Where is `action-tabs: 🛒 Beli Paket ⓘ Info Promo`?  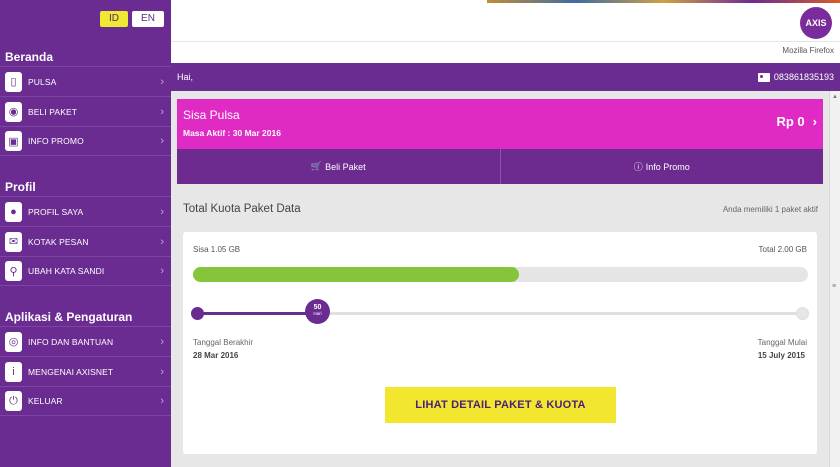 action-tabs: 🛒 Beli Paket ⓘ Info Promo is located at coordinates (500, 166).